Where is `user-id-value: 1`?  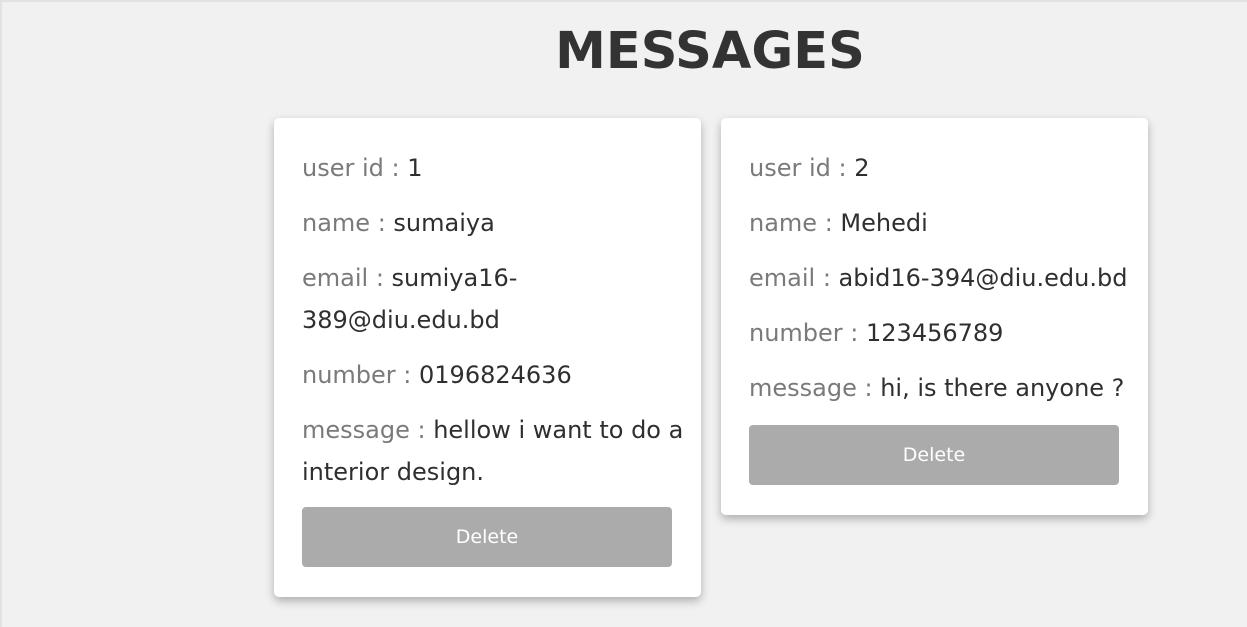 user-id-value: 1 is located at coordinates (415, 168).